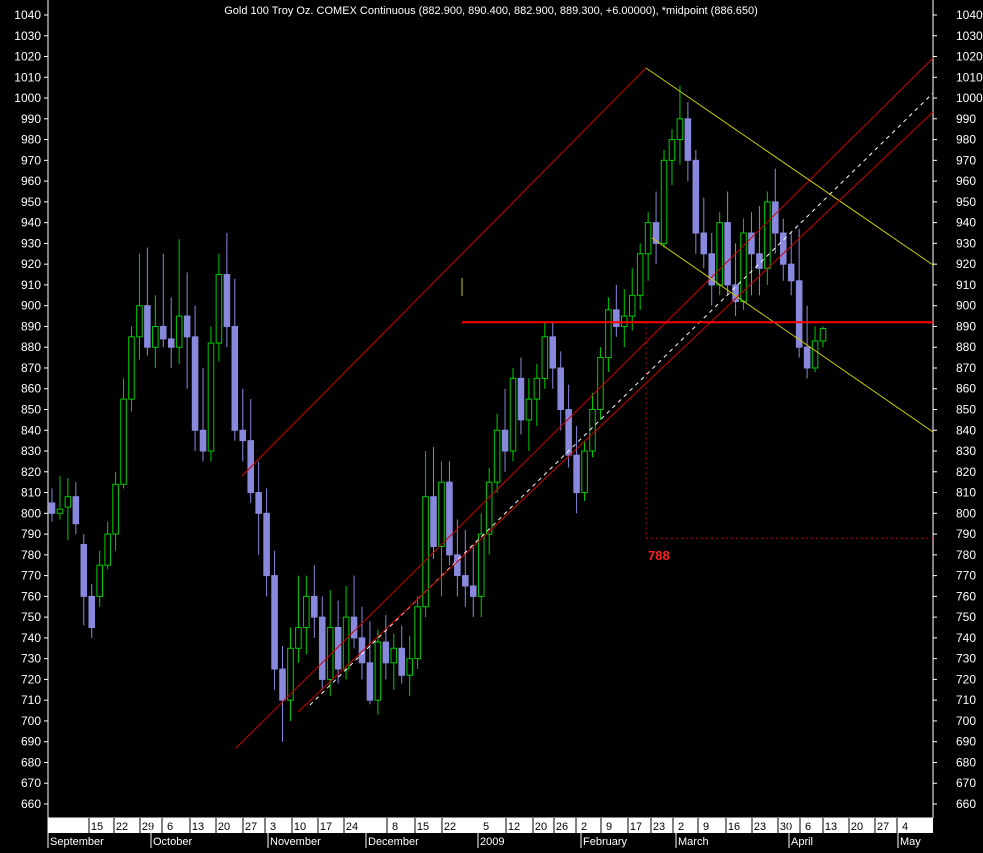  I want to click on y-tick-label-left: 810, so click(31, 493).